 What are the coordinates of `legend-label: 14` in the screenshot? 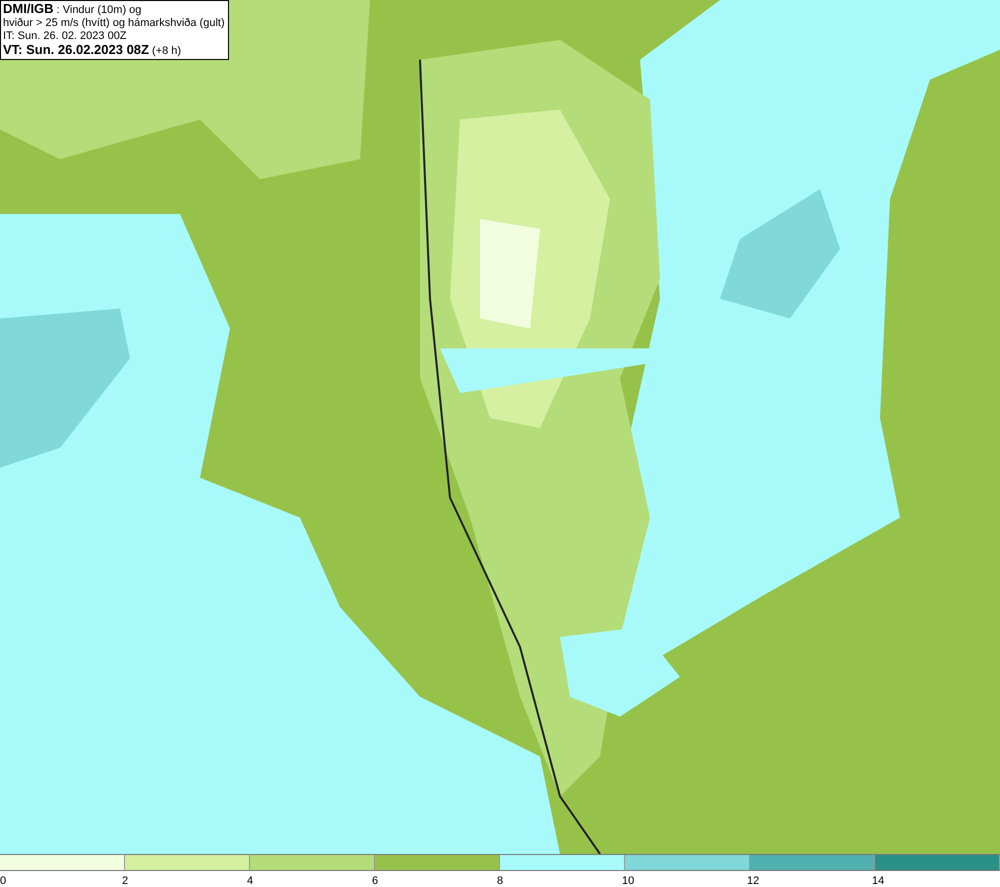 It's located at (878, 880).